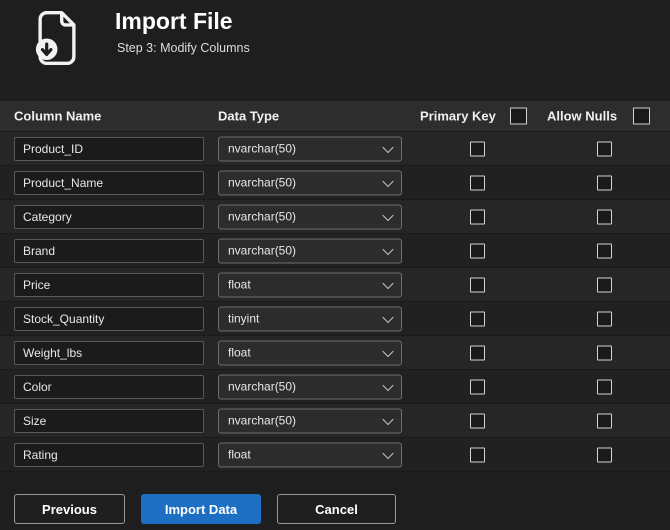  What do you see at coordinates (518, 116) in the screenshot?
I see `primary-key-select-all-checkbox` at bounding box center [518, 116].